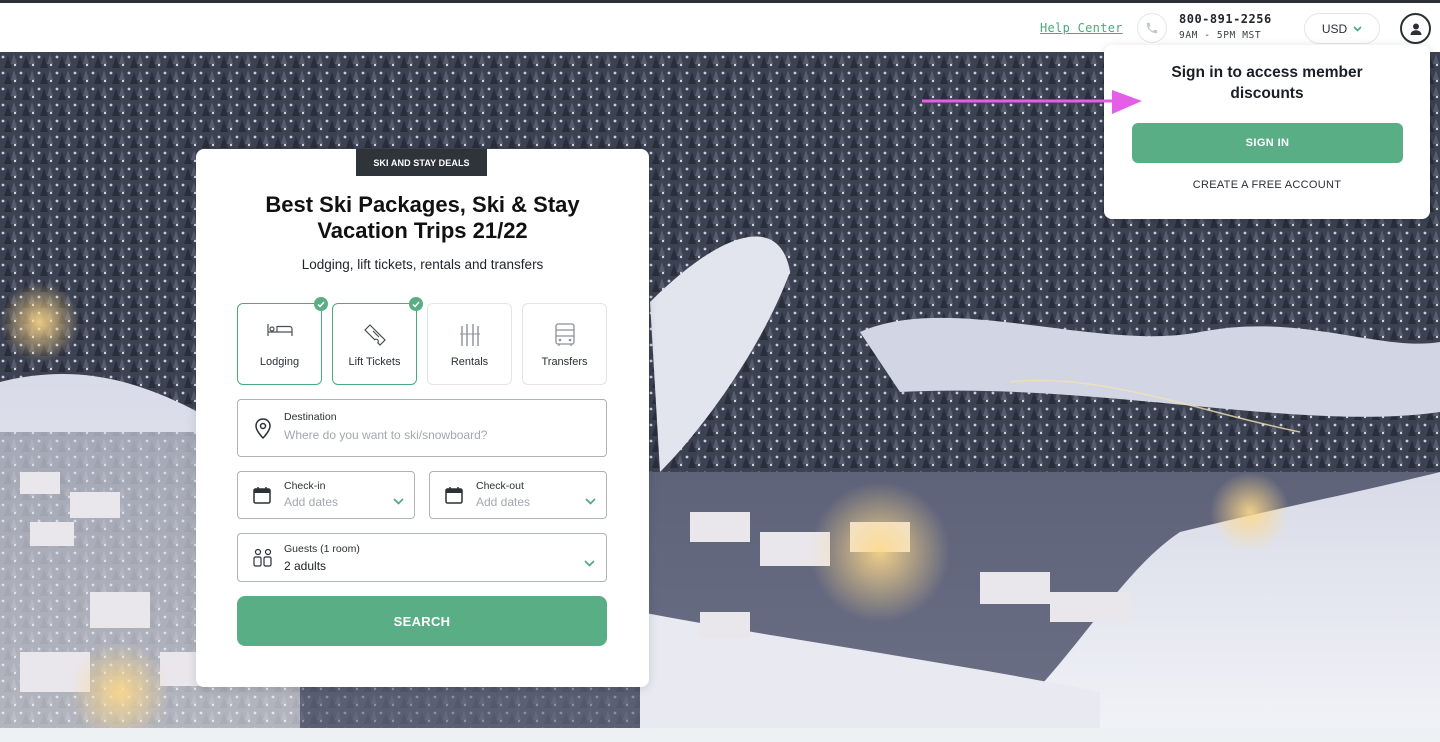 The image size is (1440, 742). Describe the element at coordinates (422, 621) in the screenshot. I see `search-button: SEARCH` at that location.